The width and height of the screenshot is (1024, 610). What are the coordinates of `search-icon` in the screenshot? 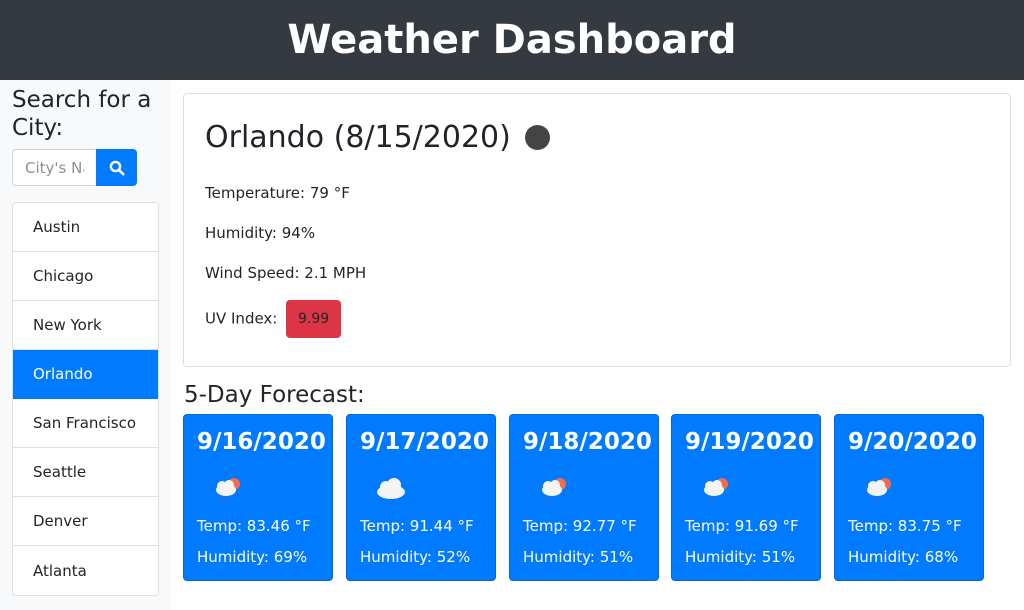 It's located at (116, 167).